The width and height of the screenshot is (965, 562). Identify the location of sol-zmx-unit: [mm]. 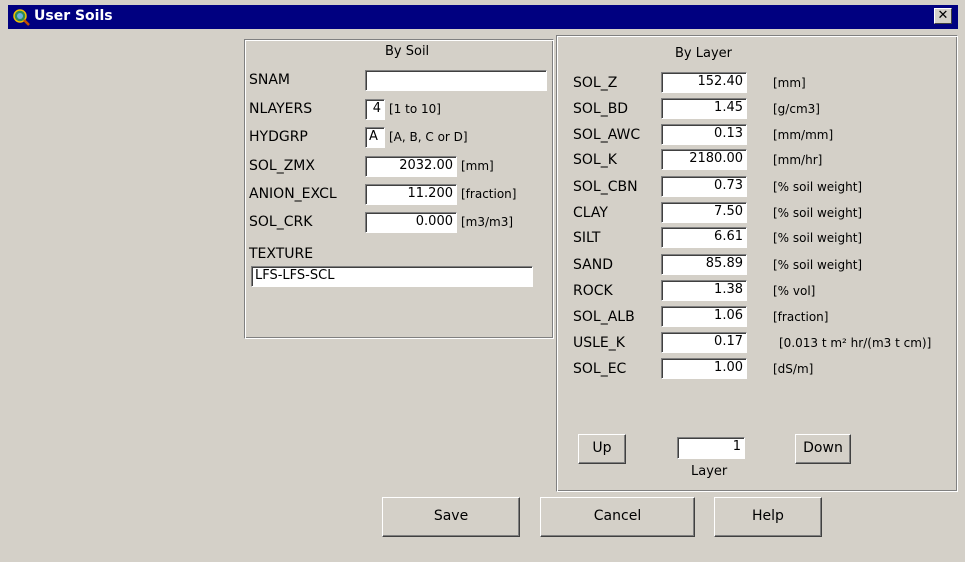
(477, 166).